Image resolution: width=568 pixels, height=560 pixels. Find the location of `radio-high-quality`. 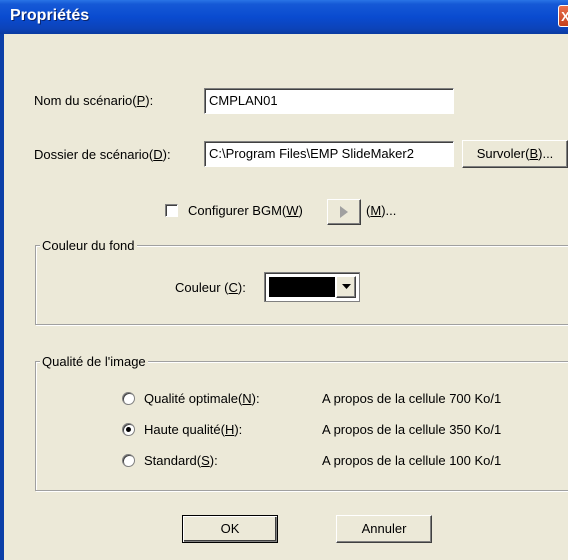

radio-high-quality is located at coordinates (128, 429).